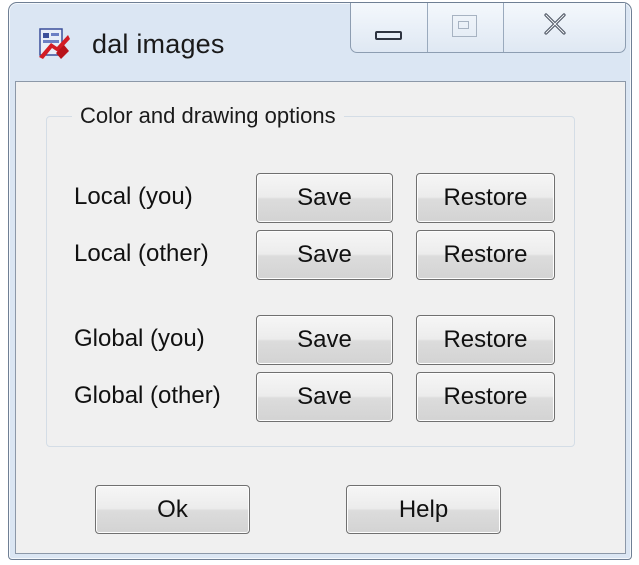 The height and width of the screenshot is (565, 639). What do you see at coordinates (320, 42) in the screenshot?
I see `title-bar: dal images` at bounding box center [320, 42].